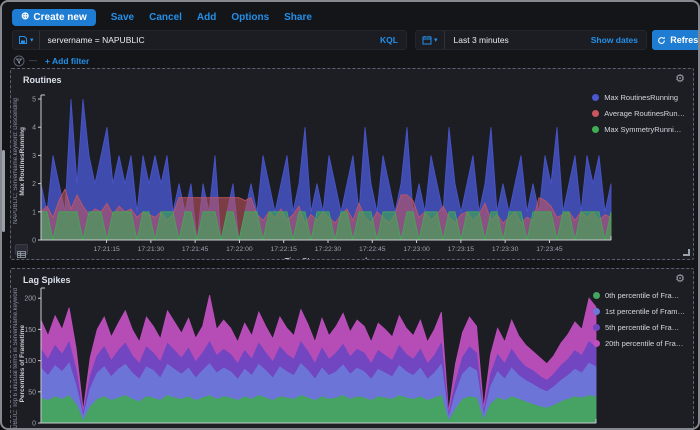 This screenshot has width=700, height=430. I want to click on create-new-button: ⊕ Create new, so click(54, 17).